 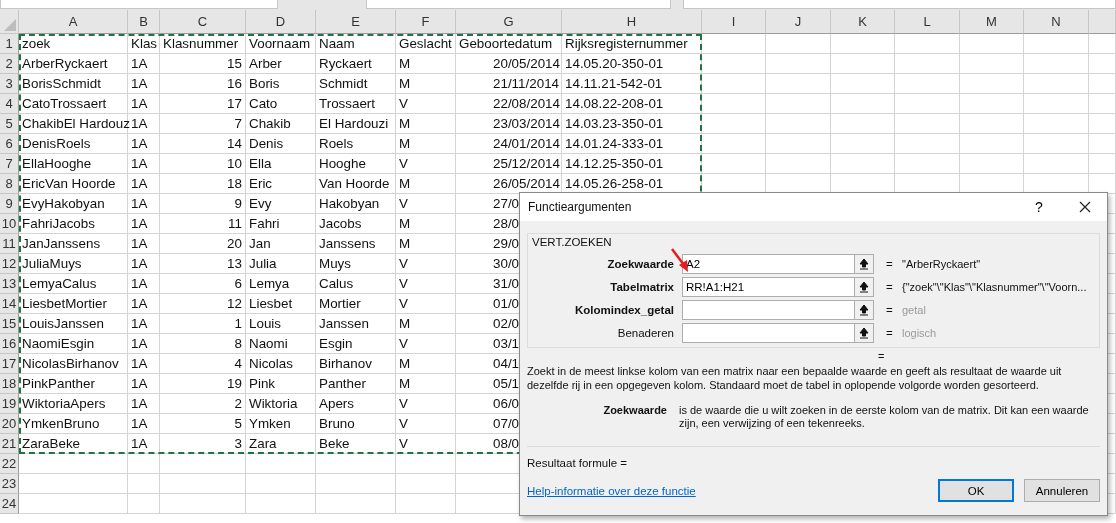 What do you see at coordinates (281, 344) in the screenshot?
I see `table-cell: Naomi` at bounding box center [281, 344].